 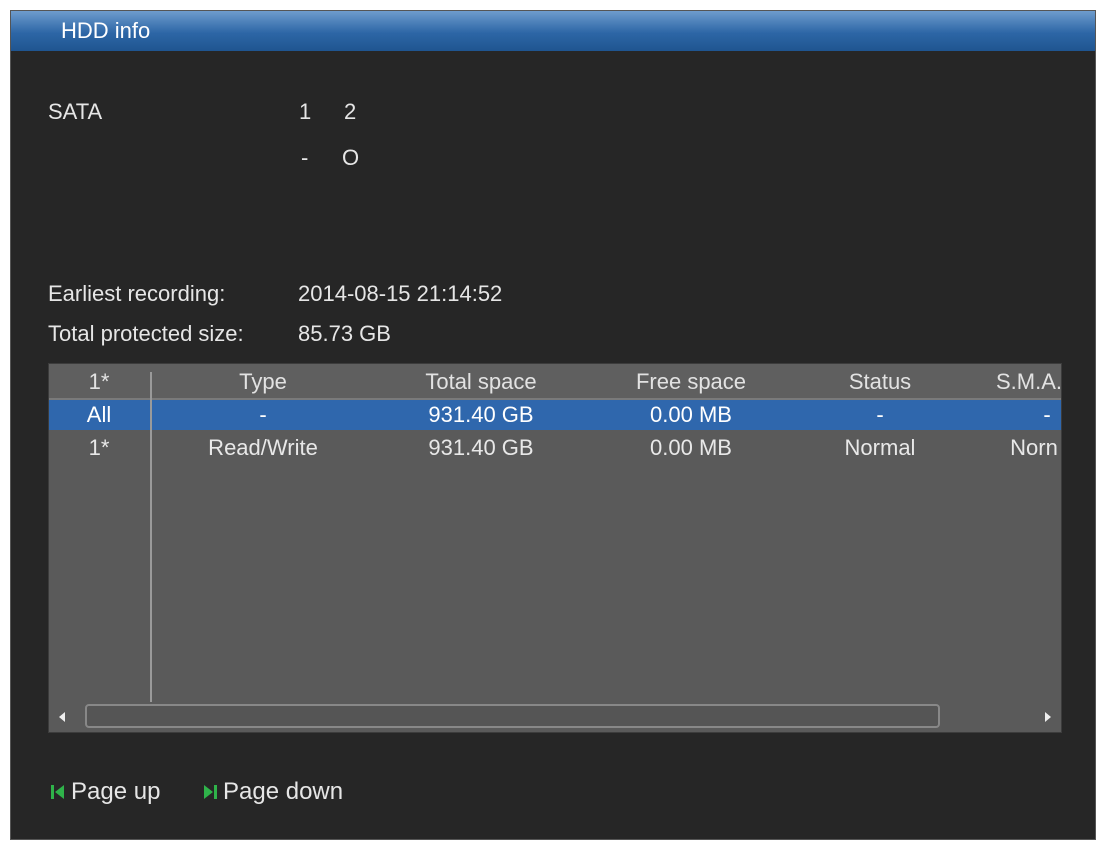 What do you see at coordinates (1034, 447) in the screenshot?
I see `cell-smart: Norn` at bounding box center [1034, 447].